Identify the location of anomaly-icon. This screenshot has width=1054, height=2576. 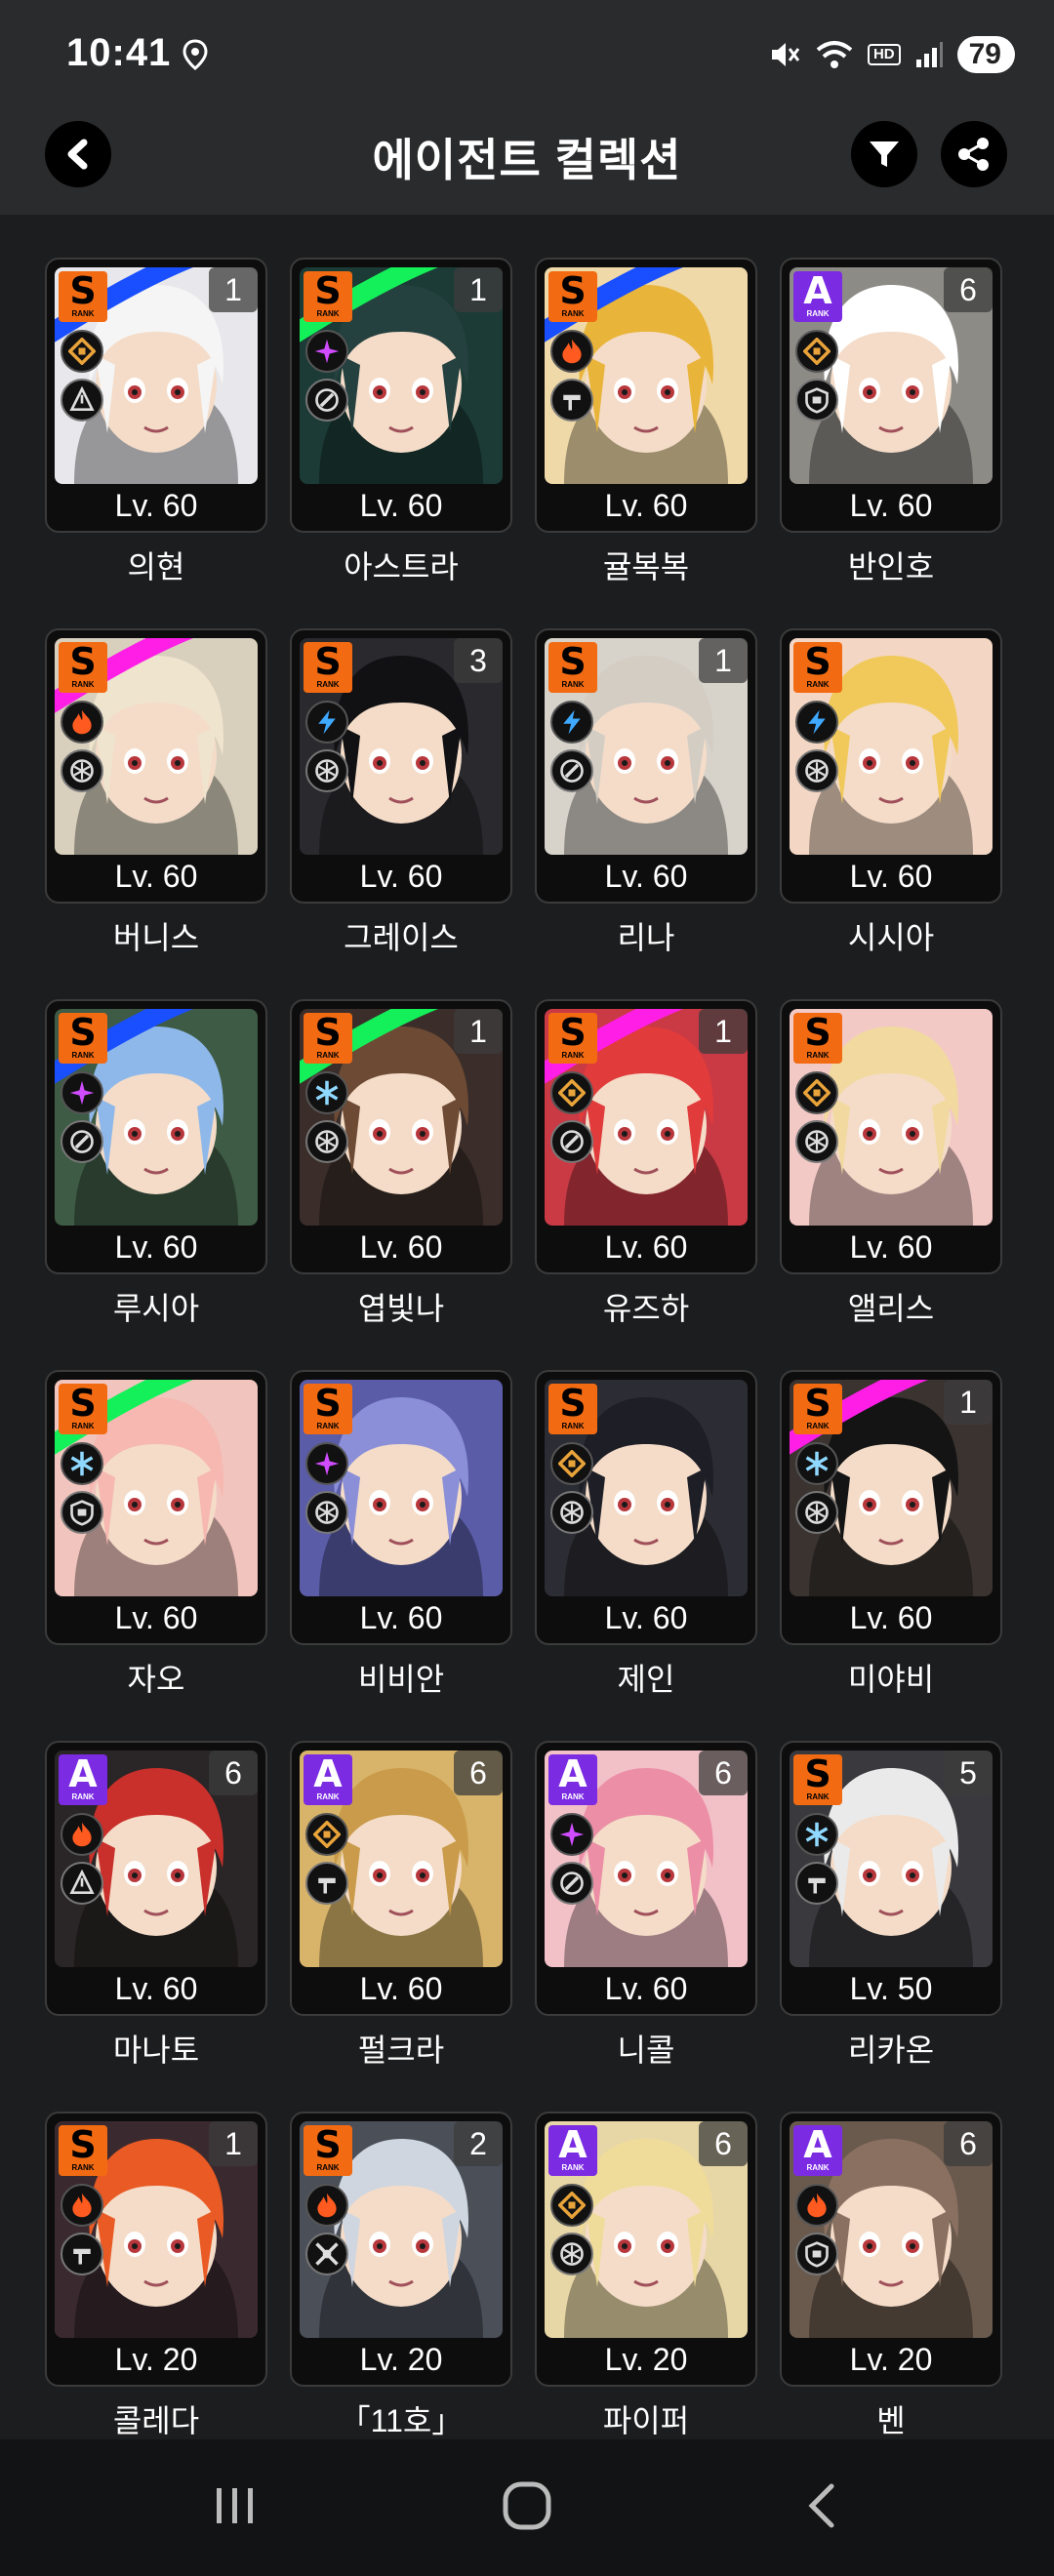
(327, 1141).